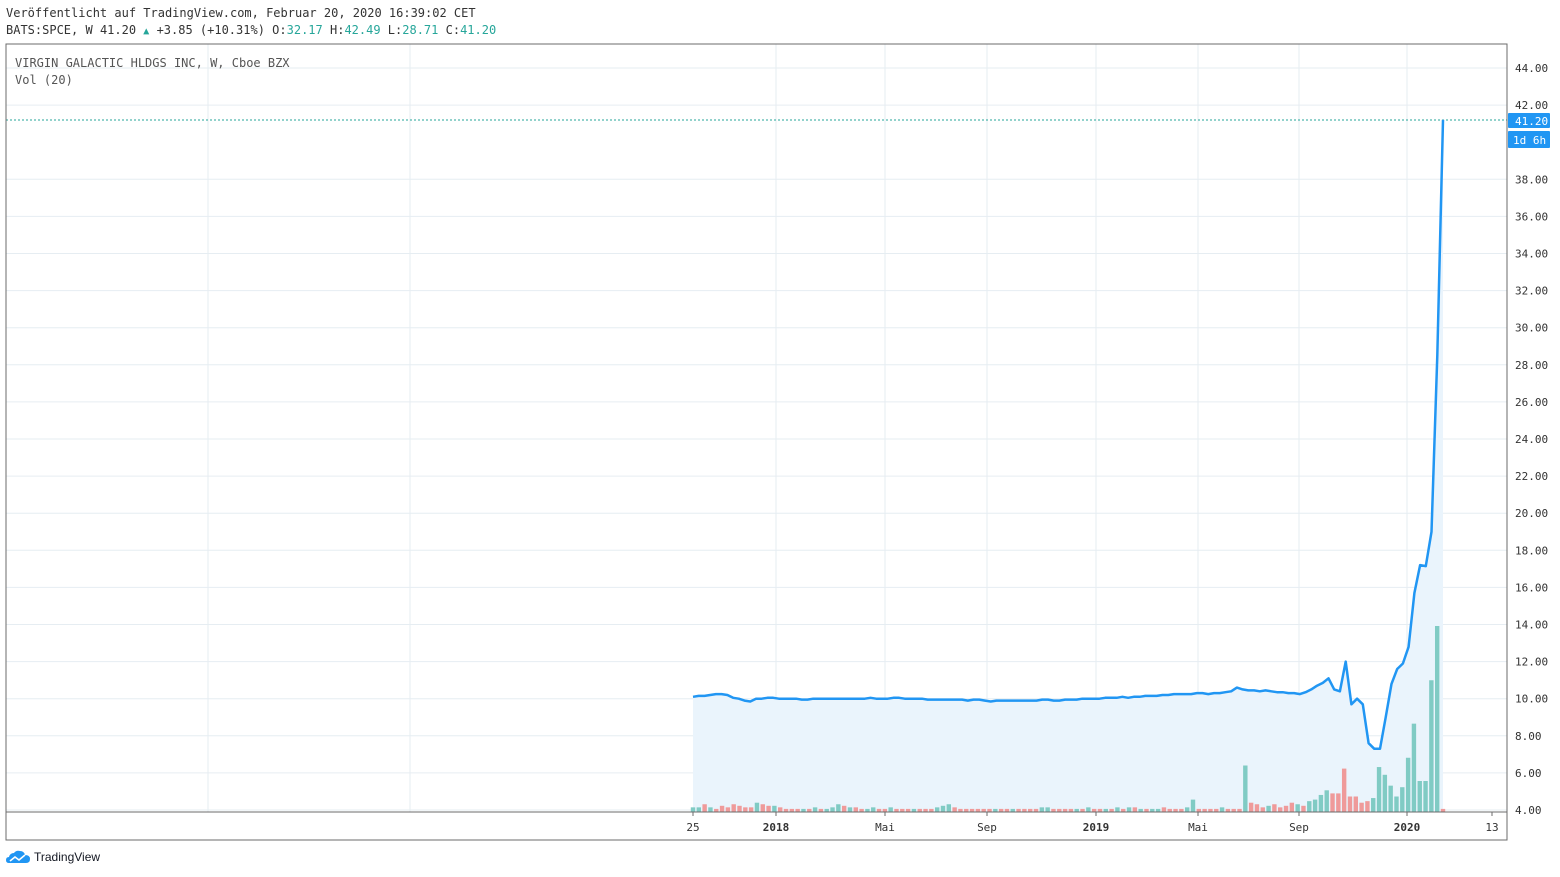 The height and width of the screenshot is (877, 1560). I want to click on y-tick-label: 4.00, so click(1528, 810).